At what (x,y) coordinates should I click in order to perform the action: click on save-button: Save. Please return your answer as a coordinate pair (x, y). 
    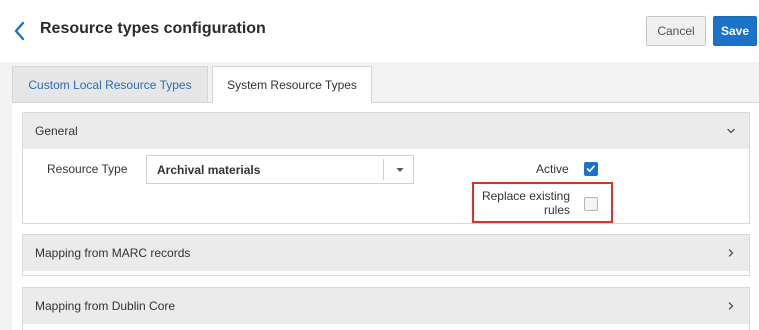
    Looking at the image, I should click on (735, 31).